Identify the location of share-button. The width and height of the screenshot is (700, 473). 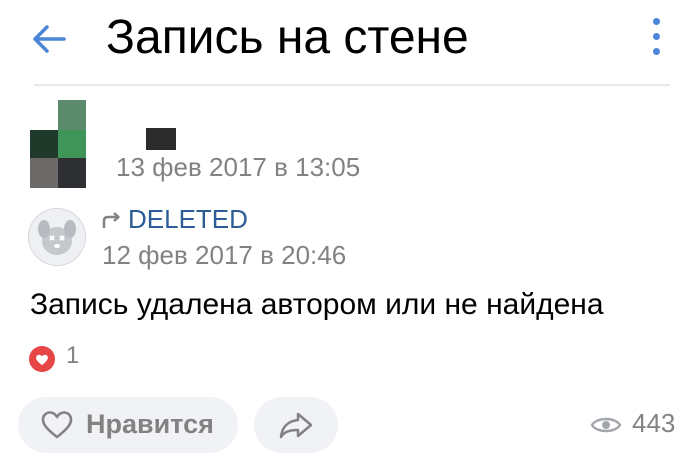
(296, 425).